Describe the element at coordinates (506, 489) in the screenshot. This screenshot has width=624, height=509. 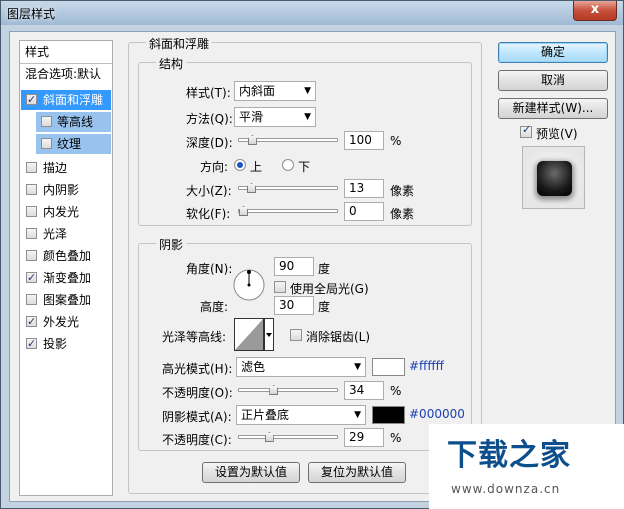
I see `watermark-url: www.downza.cn` at that location.